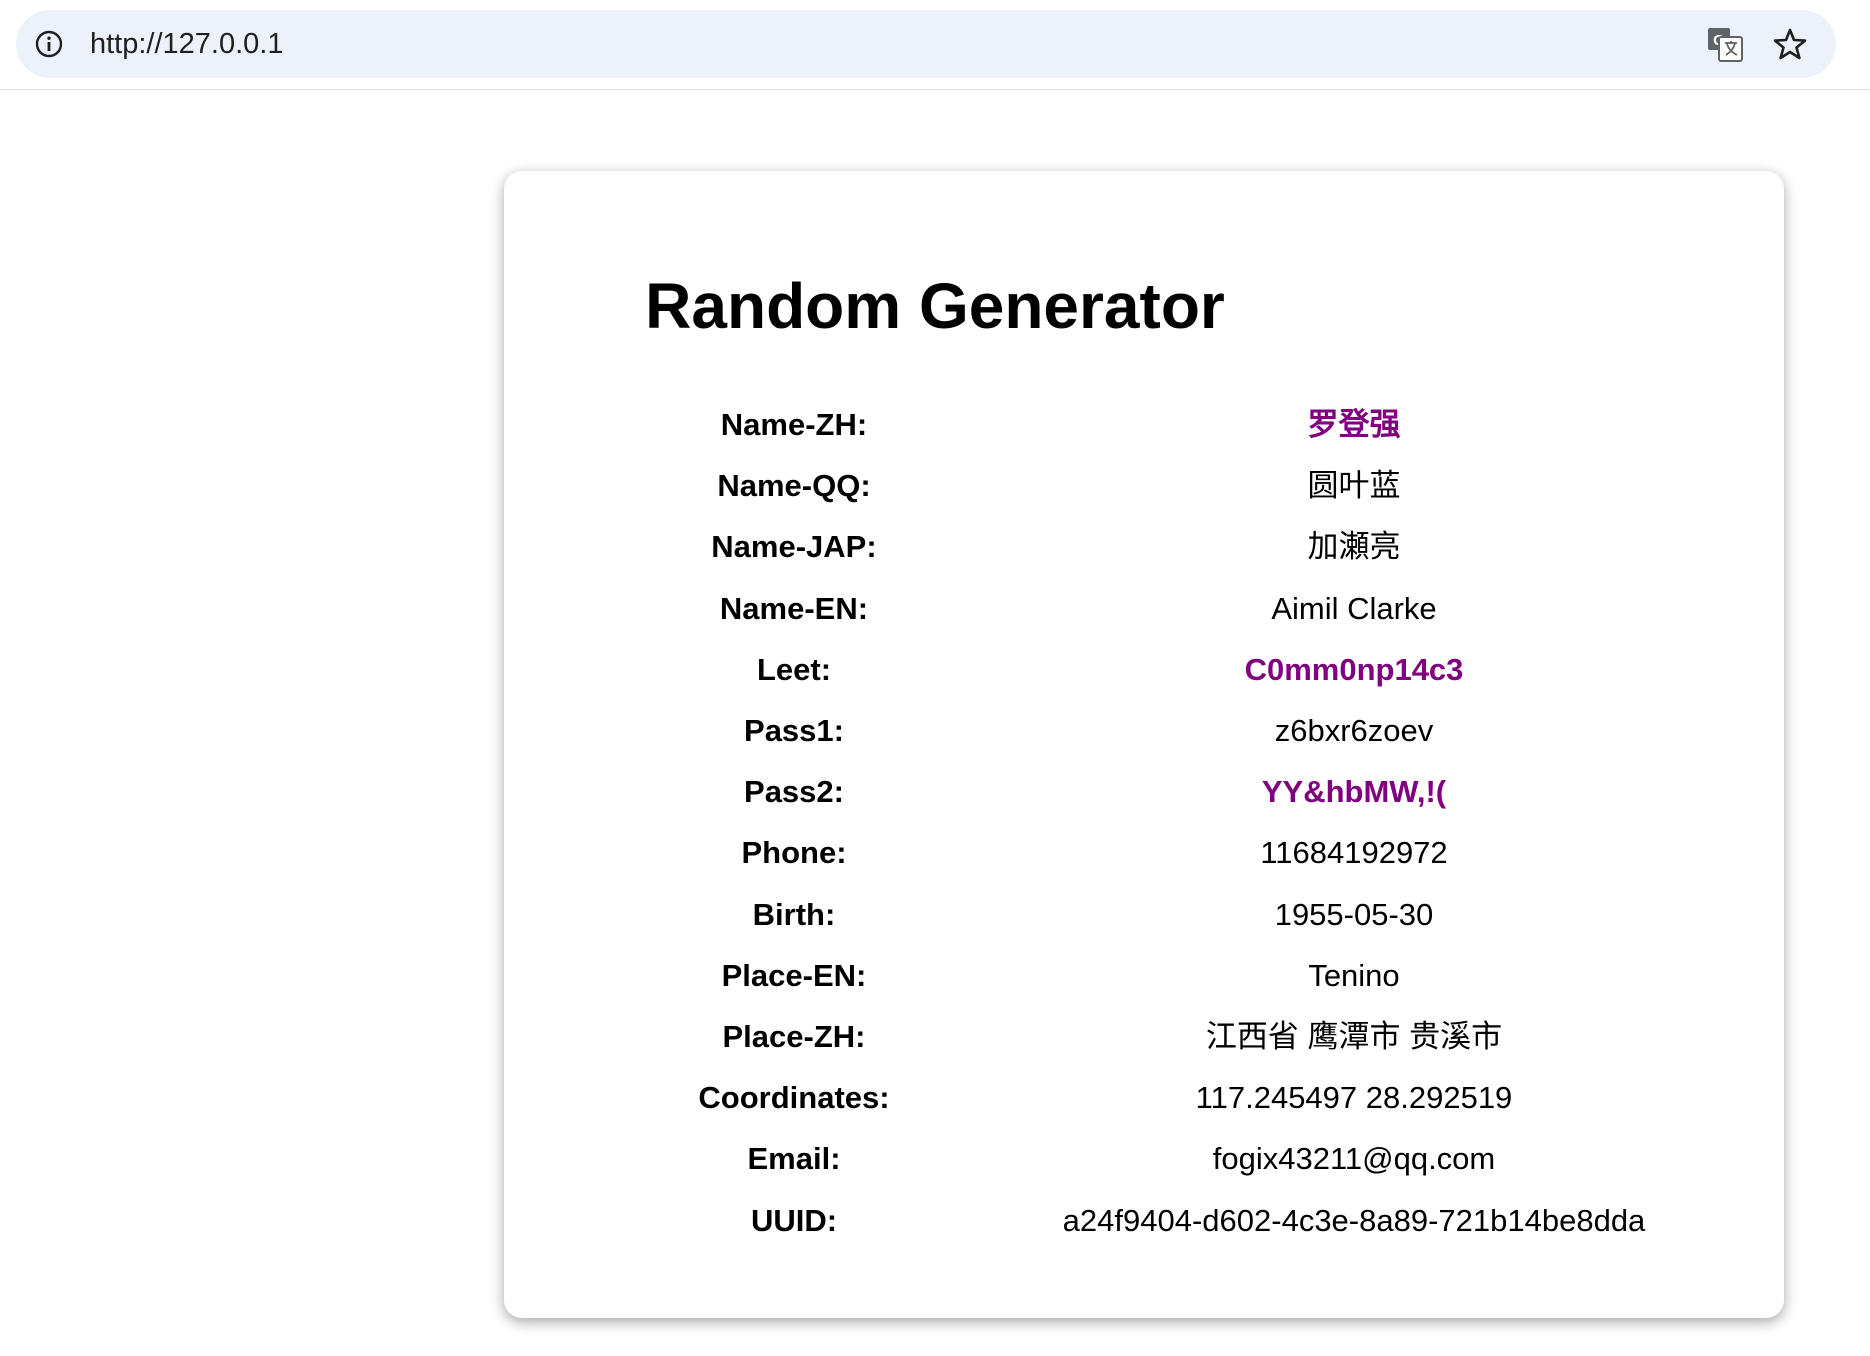 Image resolution: width=1870 pixels, height=1356 pixels. Describe the element at coordinates (1354, 914) in the screenshot. I see `field-value: 1955-05-30` at that location.